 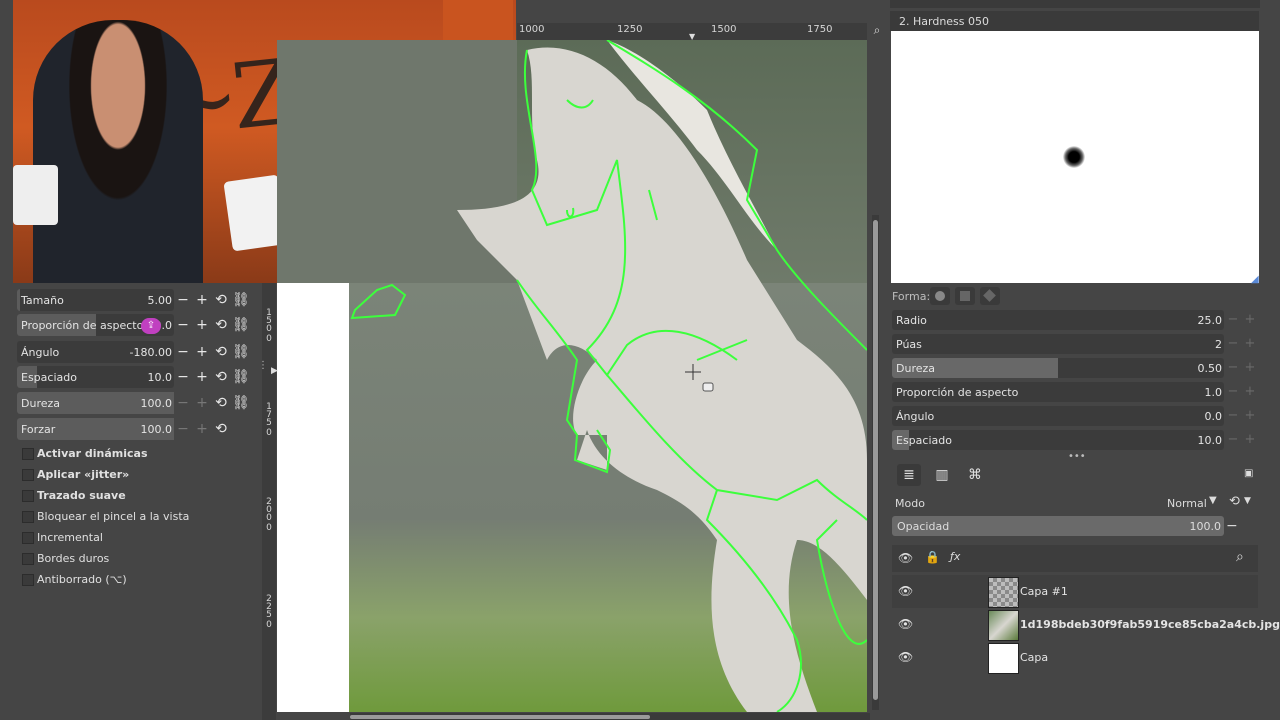 I want to click on layer-name: 1d198bdeb30f9fab5919ce85cba2a4cb.jpg, so click(x=1150, y=624).